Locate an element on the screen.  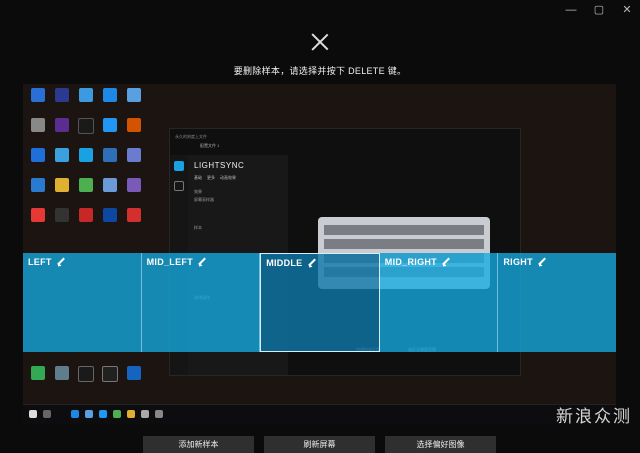
zone-right: RIGHT is located at coordinates (557, 302).